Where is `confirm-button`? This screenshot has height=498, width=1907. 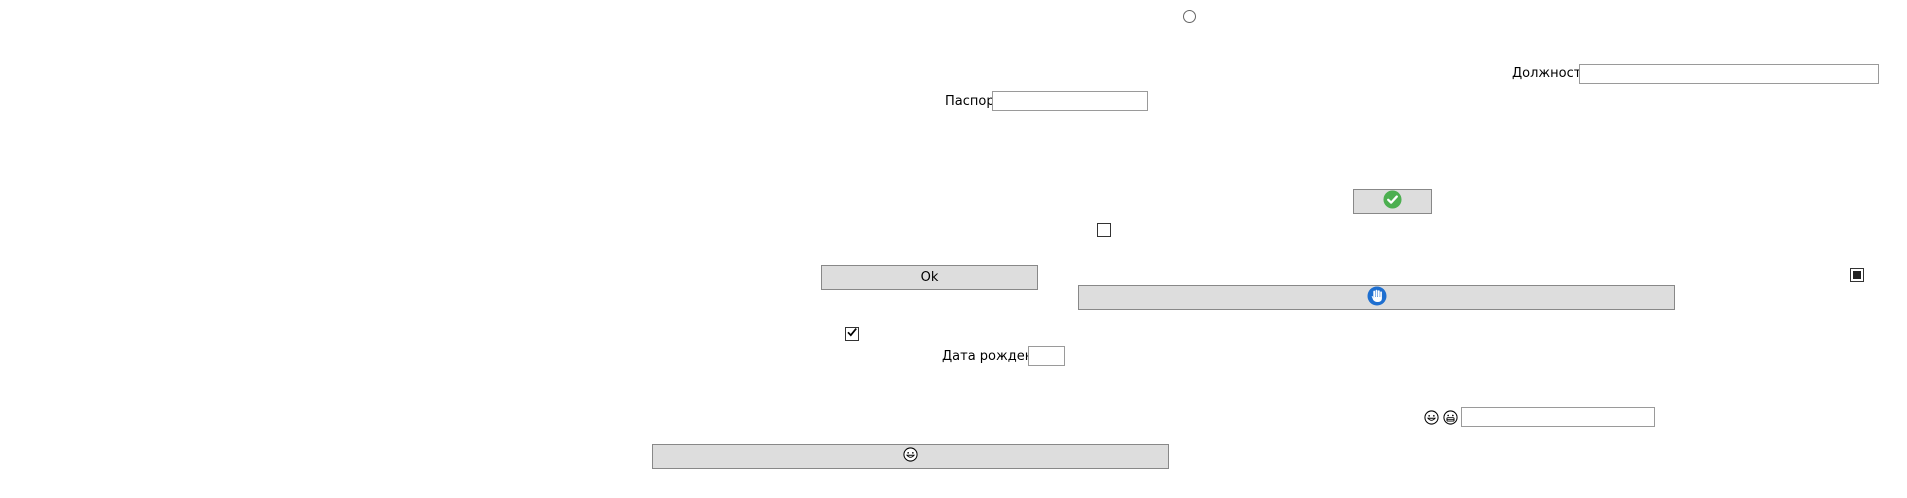
confirm-button is located at coordinates (1392, 201).